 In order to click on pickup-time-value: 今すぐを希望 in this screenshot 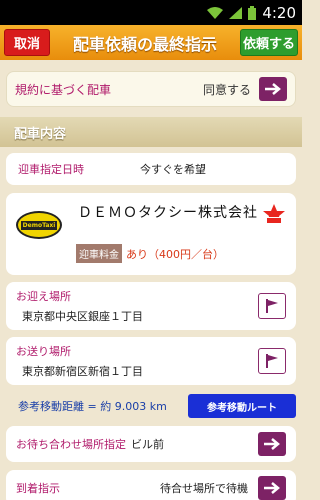, I will do `click(173, 169)`.